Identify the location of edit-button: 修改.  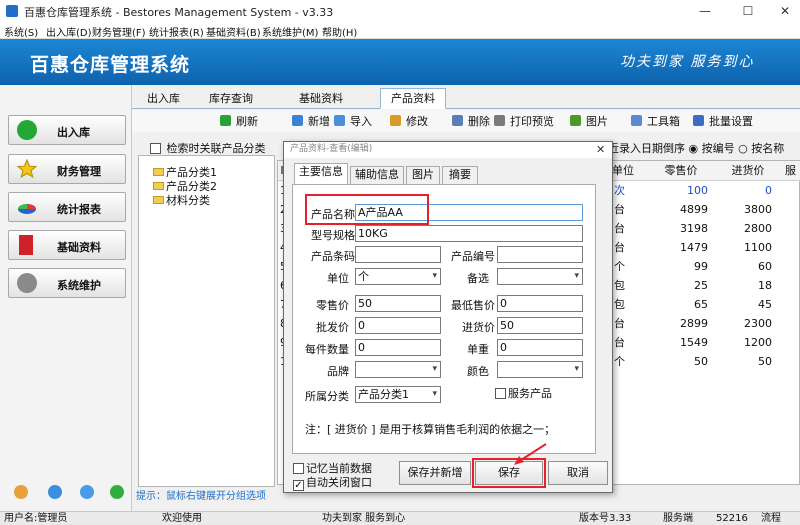
(409, 121).